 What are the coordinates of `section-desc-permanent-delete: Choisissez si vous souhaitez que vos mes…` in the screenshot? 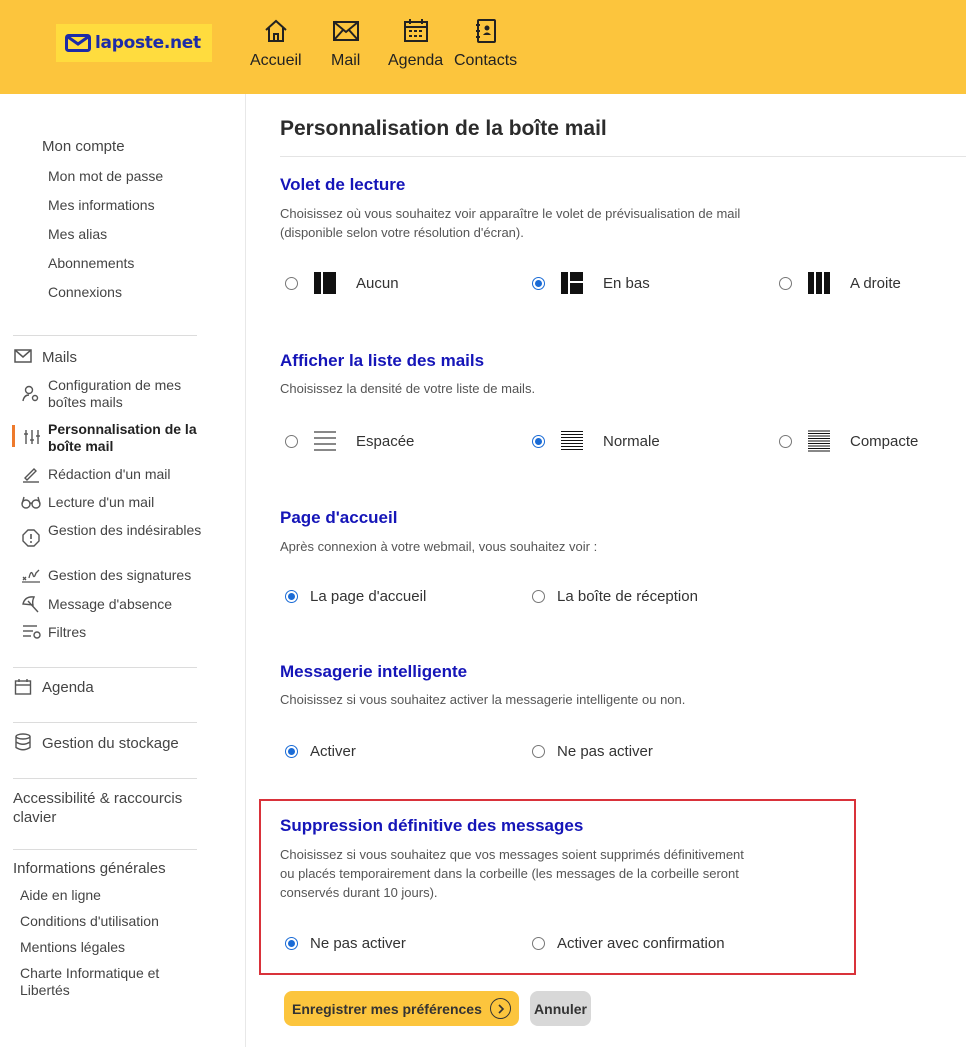 It's located at (512, 873).